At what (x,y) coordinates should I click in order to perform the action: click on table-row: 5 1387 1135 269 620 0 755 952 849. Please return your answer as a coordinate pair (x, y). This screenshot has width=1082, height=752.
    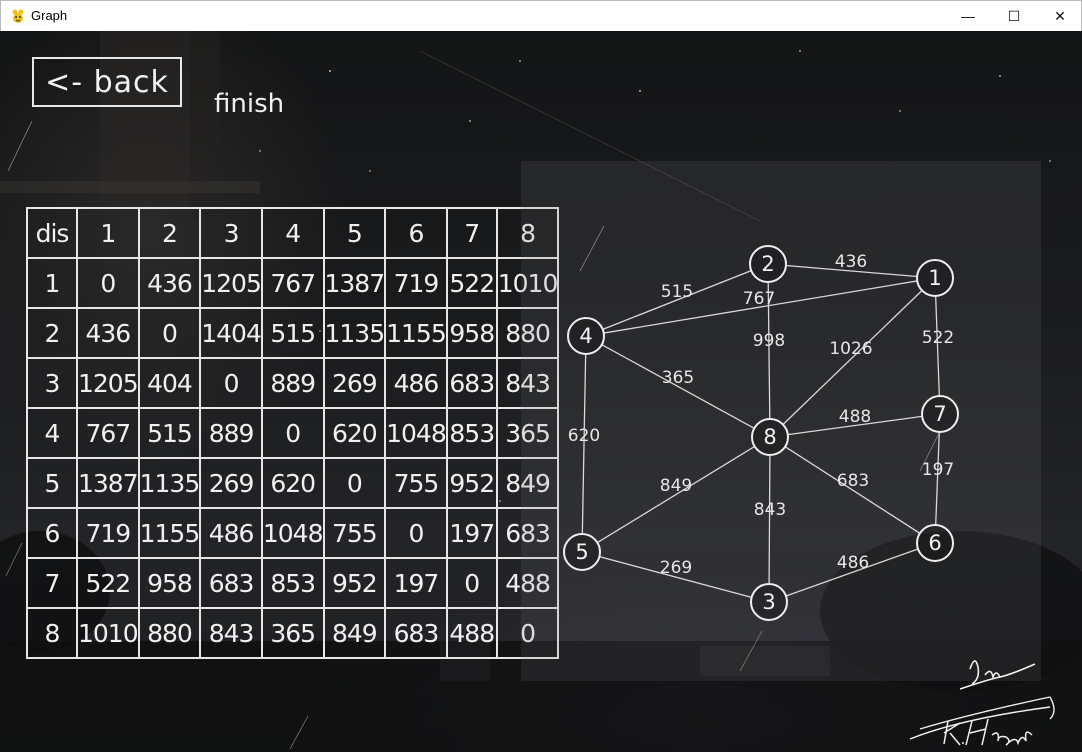
    Looking at the image, I should click on (293, 483).